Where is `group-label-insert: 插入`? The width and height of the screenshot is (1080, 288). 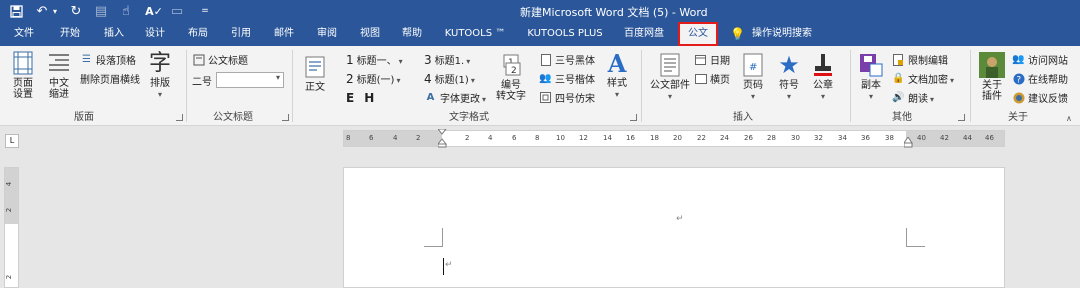 group-label-insert: 插入 is located at coordinates (743, 117).